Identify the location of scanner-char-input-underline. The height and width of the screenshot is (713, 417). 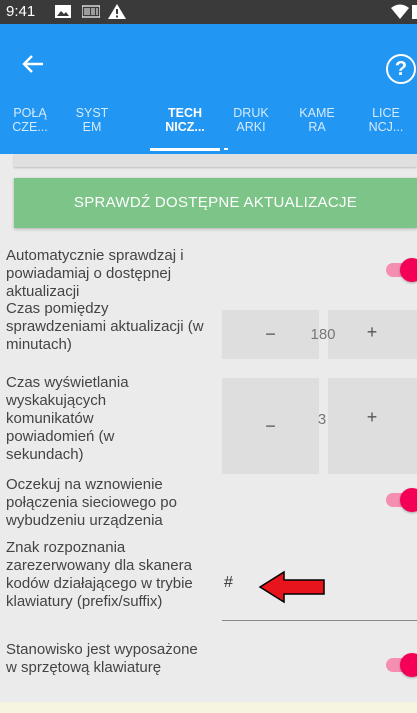
(319, 620).